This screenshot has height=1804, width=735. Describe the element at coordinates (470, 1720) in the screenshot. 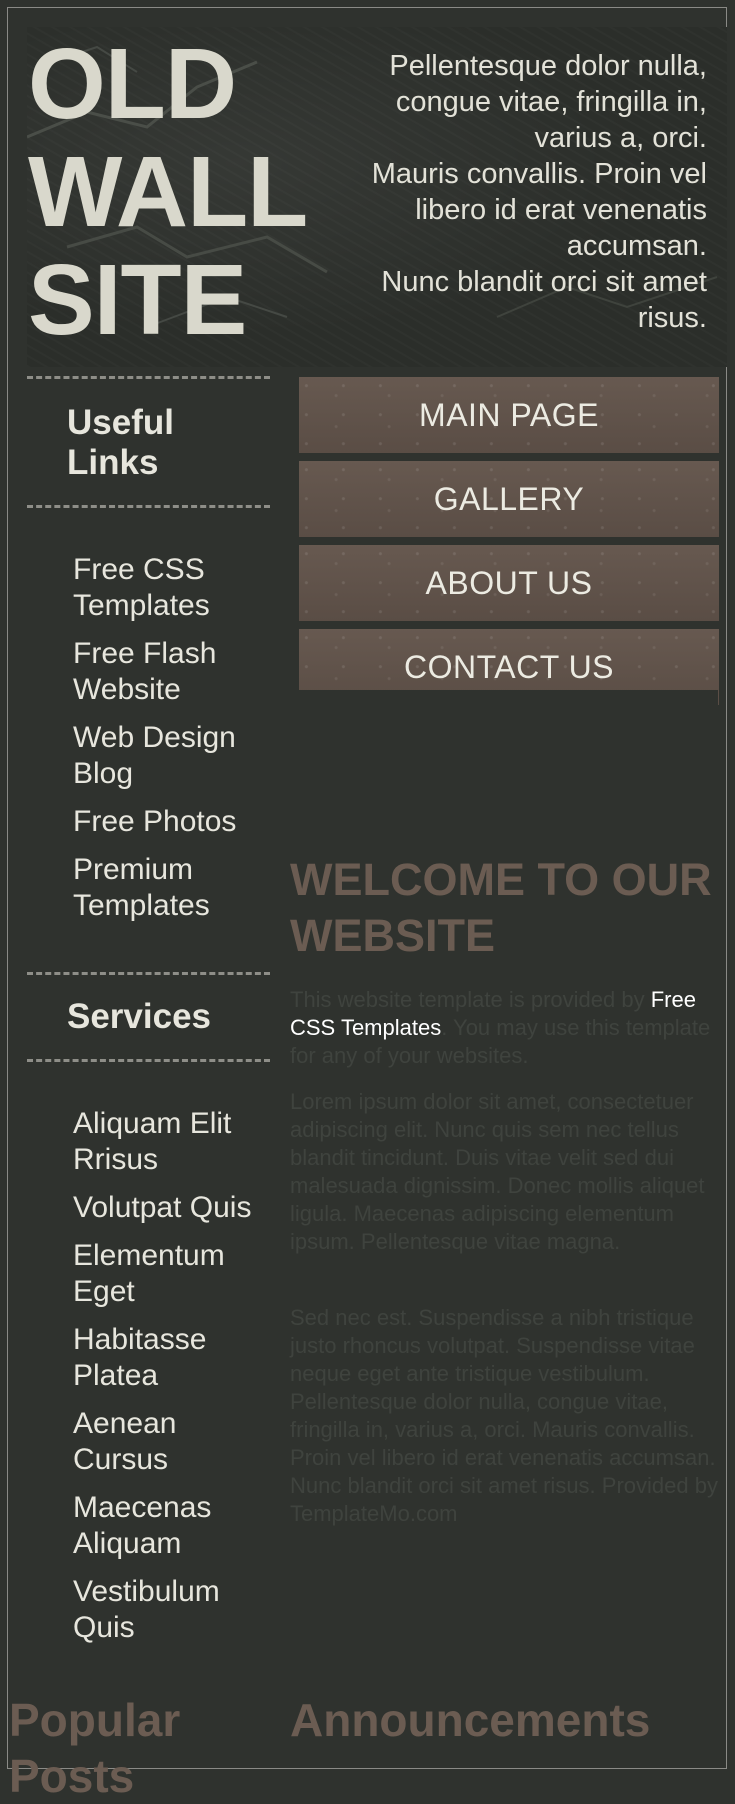

I see `announcements-heading: Announcements` at that location.